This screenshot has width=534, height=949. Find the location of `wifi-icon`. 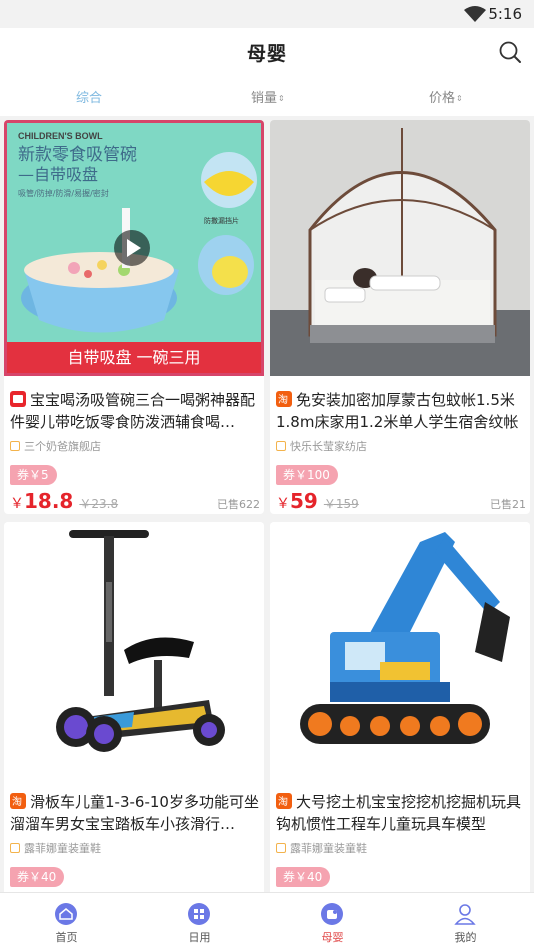

wifi-icon is located at coordinates (475, 14).